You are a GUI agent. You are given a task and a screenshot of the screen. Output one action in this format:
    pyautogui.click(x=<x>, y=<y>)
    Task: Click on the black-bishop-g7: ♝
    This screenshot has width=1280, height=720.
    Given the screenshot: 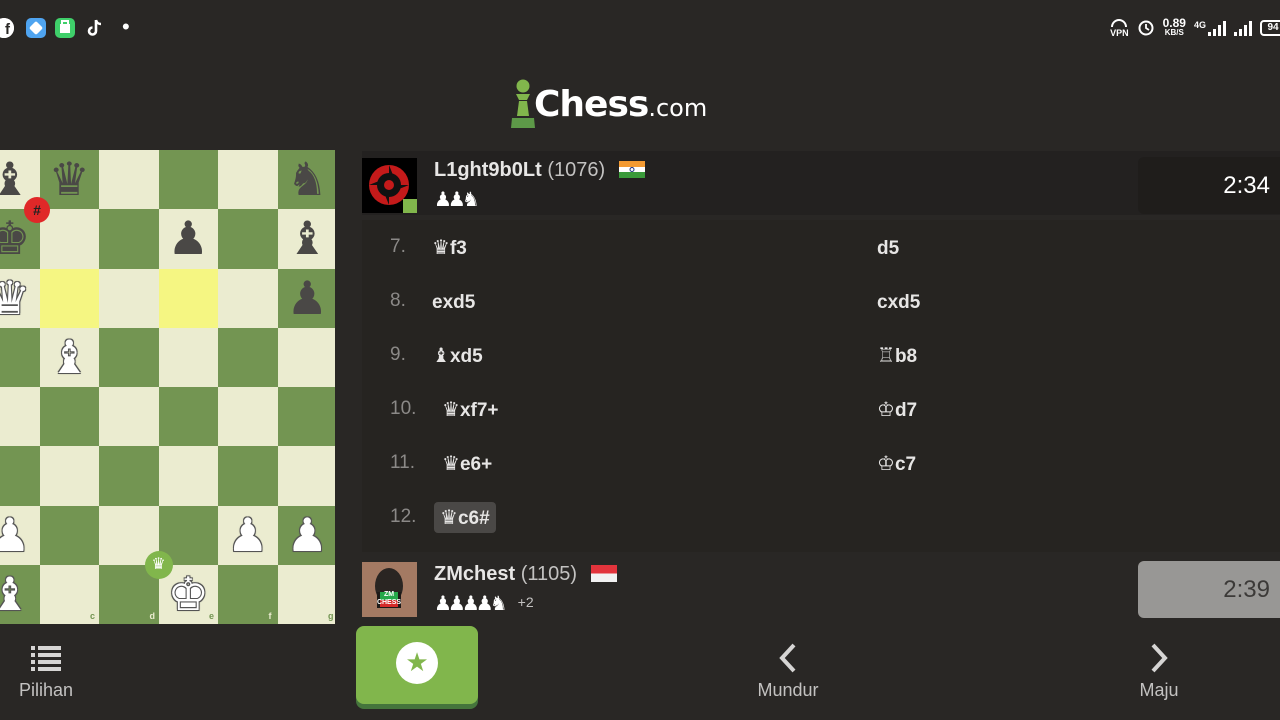 What is the action you would take?
    pyautogui.click(x=307, y=238)
    